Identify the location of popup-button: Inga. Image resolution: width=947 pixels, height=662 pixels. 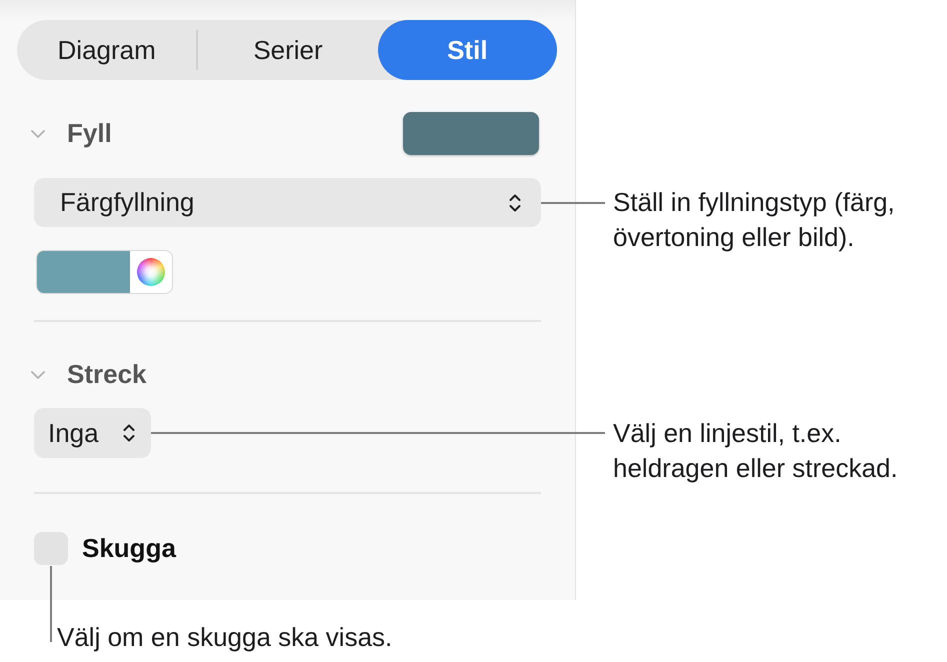
(92, 433).